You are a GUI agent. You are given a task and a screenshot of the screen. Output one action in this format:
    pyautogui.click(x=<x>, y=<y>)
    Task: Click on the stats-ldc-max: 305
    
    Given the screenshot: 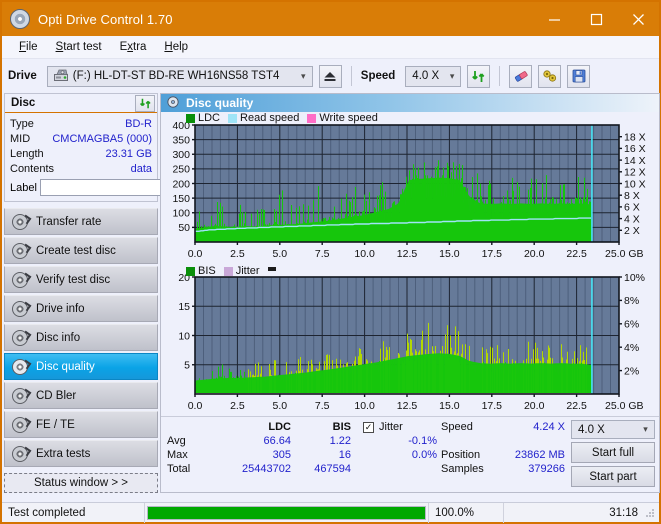 What is the action you would take?
    pyautogui.click(x=281, y=455)
    